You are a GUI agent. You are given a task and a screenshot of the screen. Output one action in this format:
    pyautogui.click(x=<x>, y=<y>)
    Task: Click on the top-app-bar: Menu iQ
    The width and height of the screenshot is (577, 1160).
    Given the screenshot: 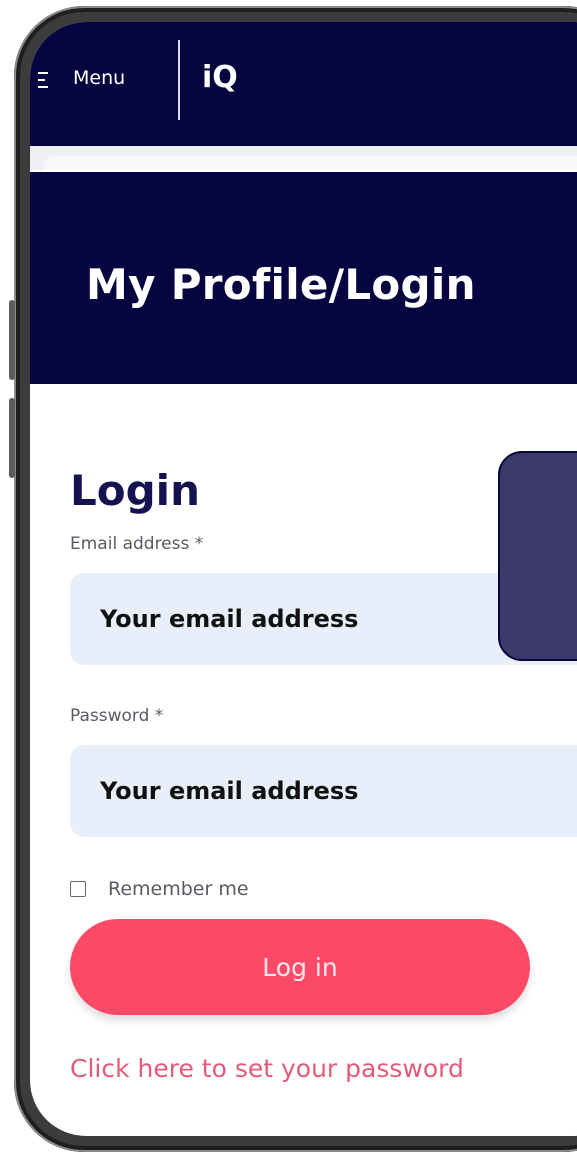 What is the action you would take?
    pyautogui.click(x=303, y=84)
    